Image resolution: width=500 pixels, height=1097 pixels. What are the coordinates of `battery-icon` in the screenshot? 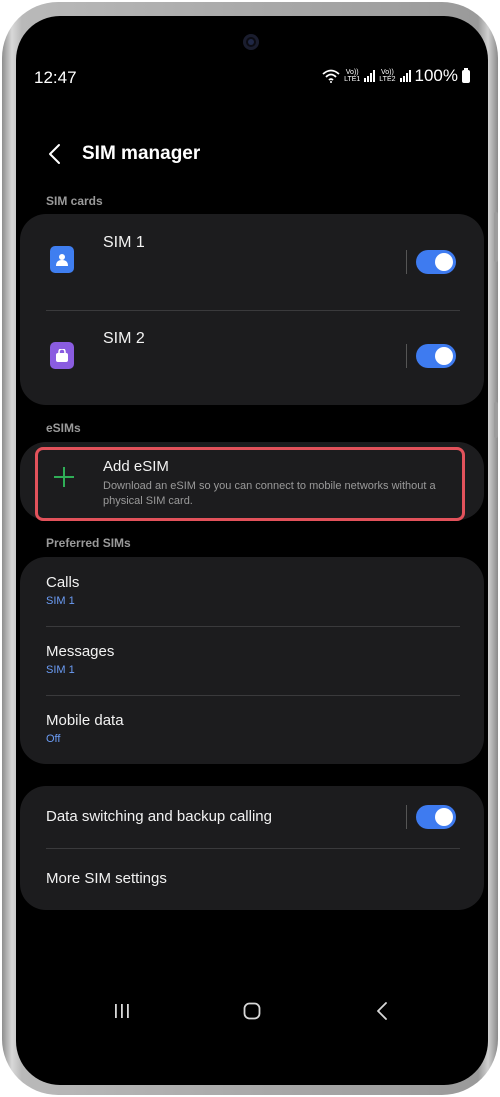 It's located at (466, 75).